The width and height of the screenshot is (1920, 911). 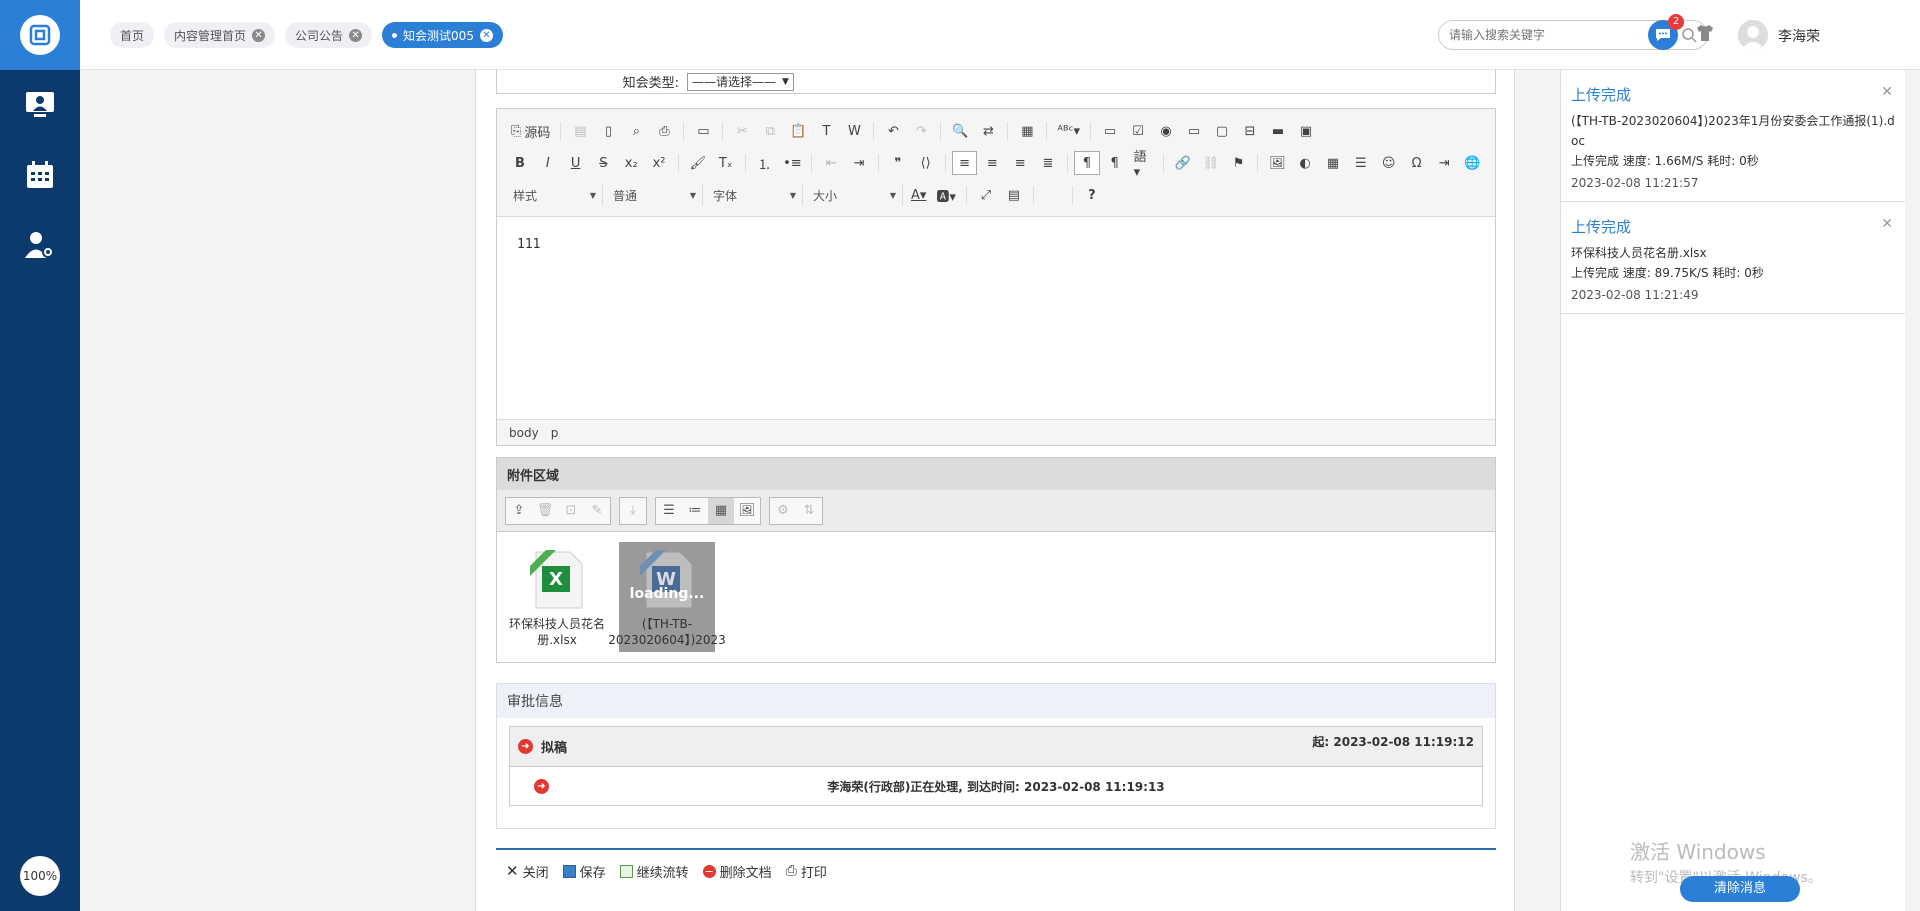 What do you see at coordinates (946, 195) in the screenshot?
I see `bg-color-icon: 🅰▾` at bounding box center [946, 195].